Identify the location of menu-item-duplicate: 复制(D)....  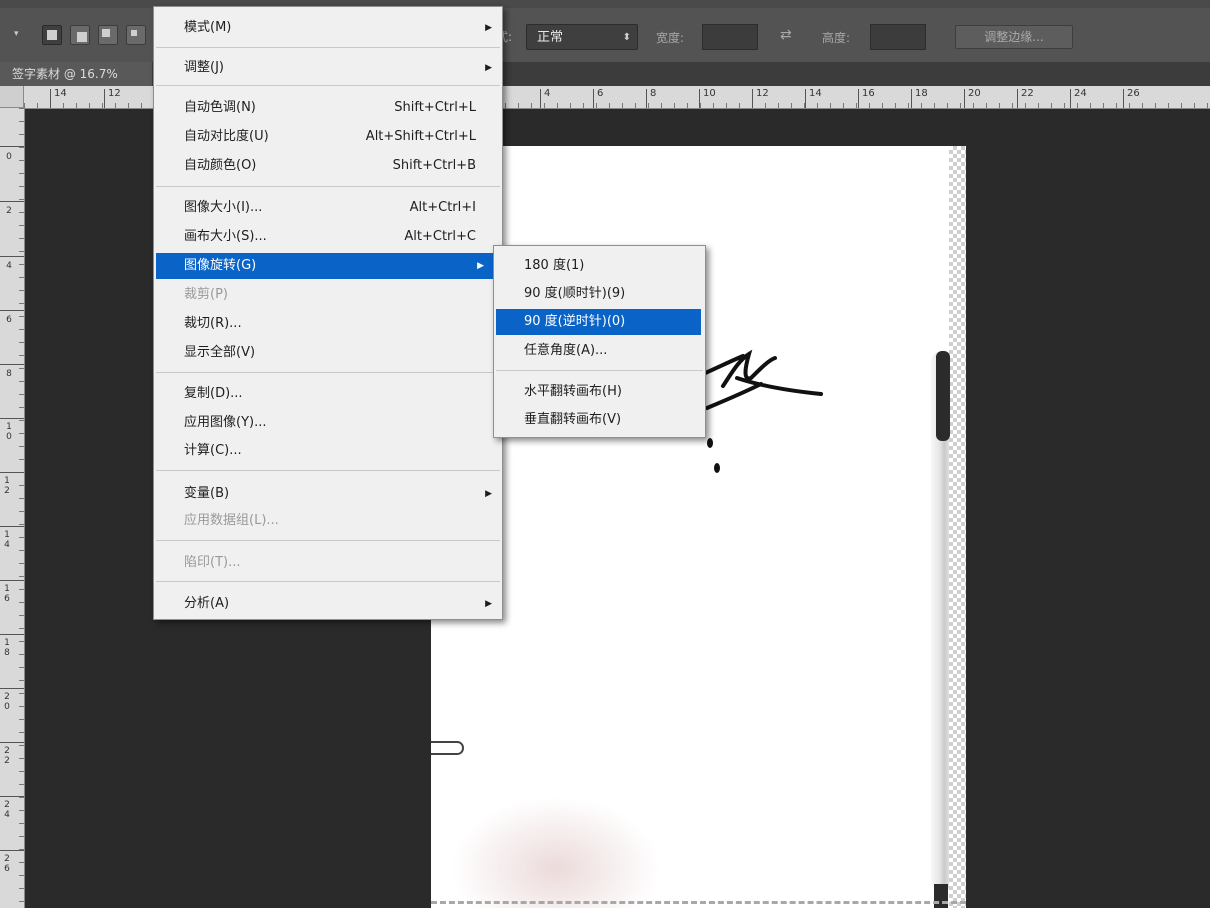
(328, 394).